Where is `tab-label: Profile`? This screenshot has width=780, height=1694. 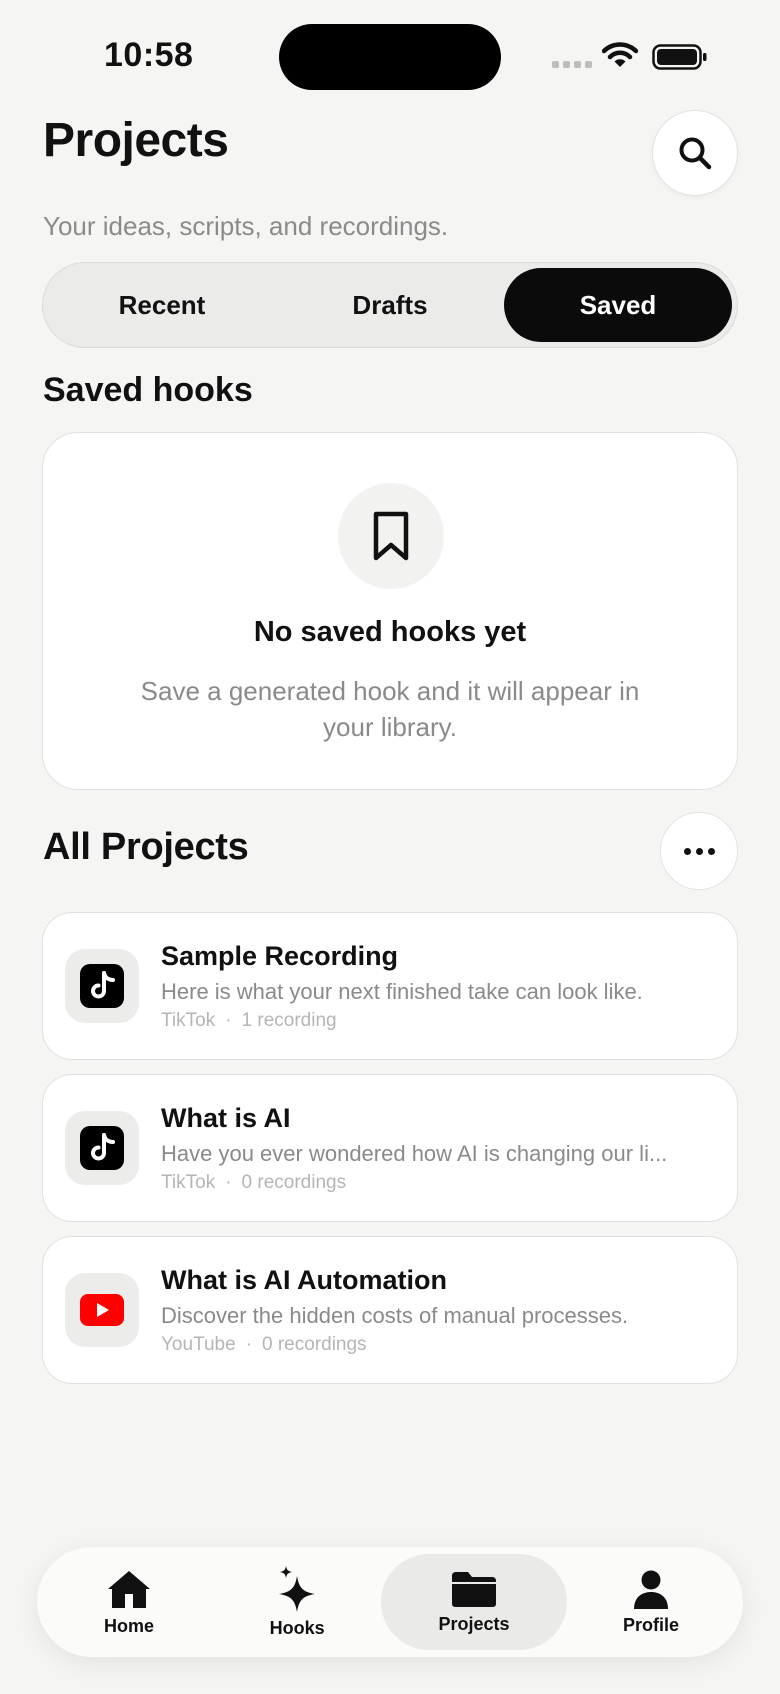
tab-label: Profile is located at coordinates (650, 1624).